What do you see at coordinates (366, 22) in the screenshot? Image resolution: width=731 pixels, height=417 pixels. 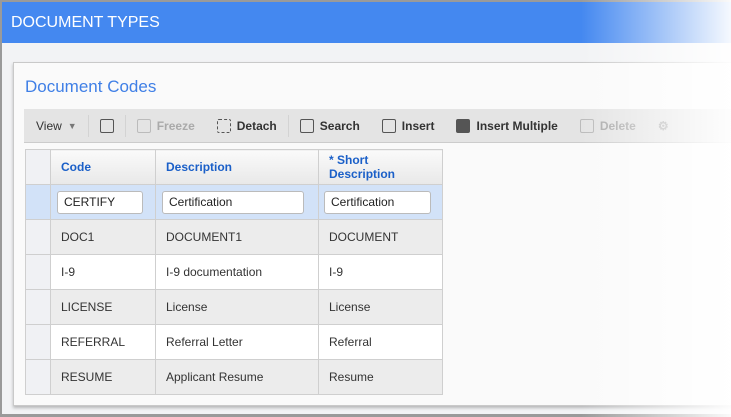 I see `page-header: DOCUMENT TYPES` at bounding box center [366, 22].